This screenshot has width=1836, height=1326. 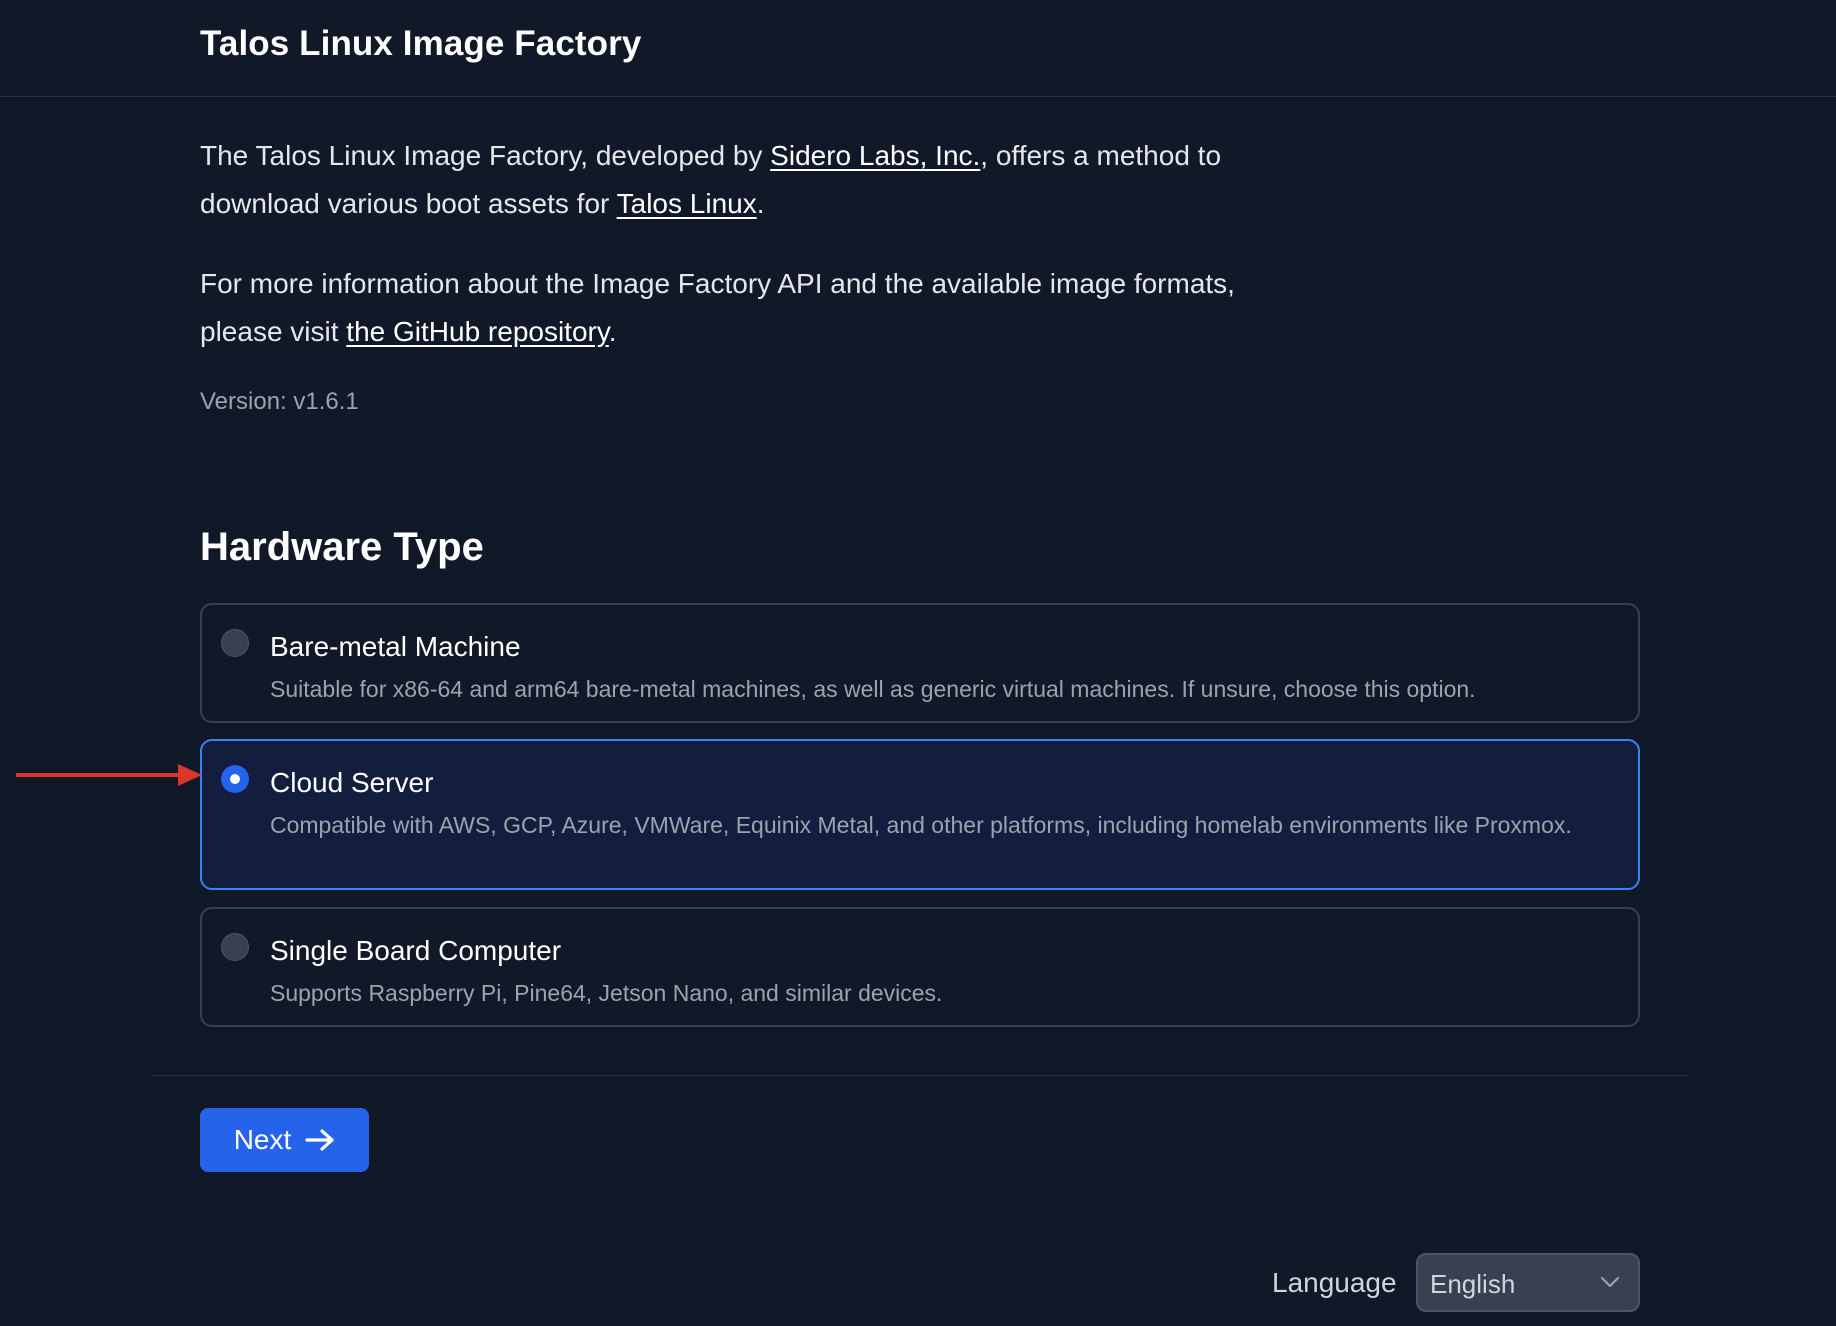 I want to click on chevron-down-icon, so click(x=1610, y=1282).